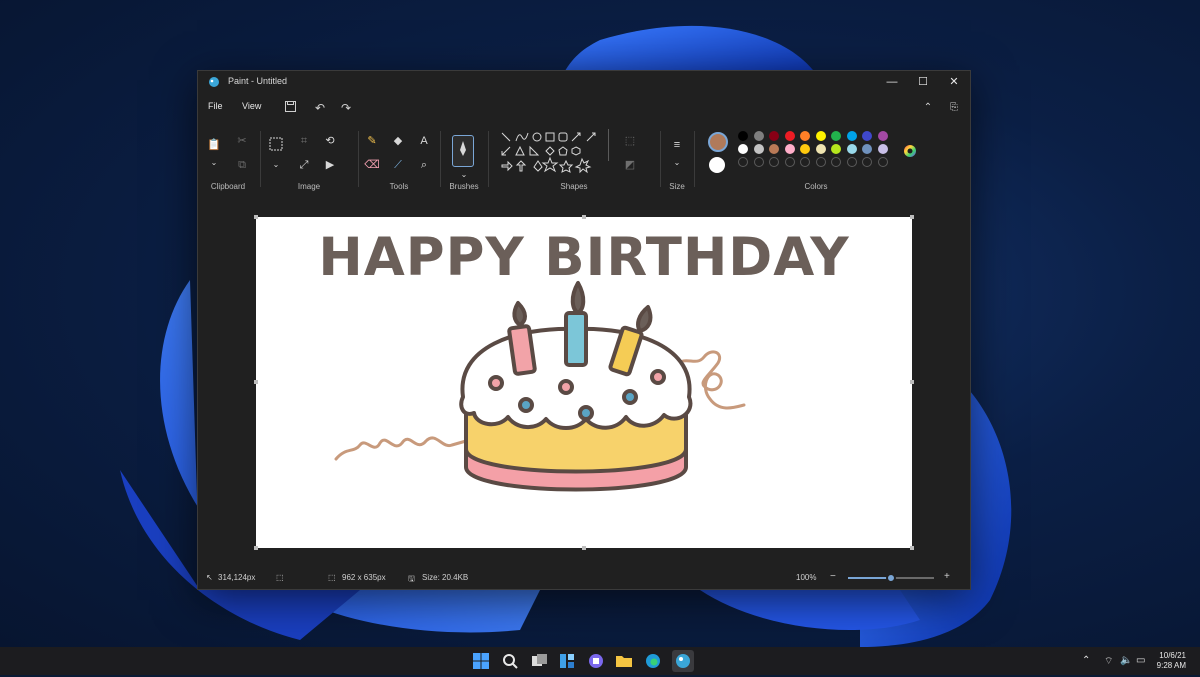 The height and width of the screenshot is (677, 1200). I want to click on copy-icon: ⧉, so click(242, 165).